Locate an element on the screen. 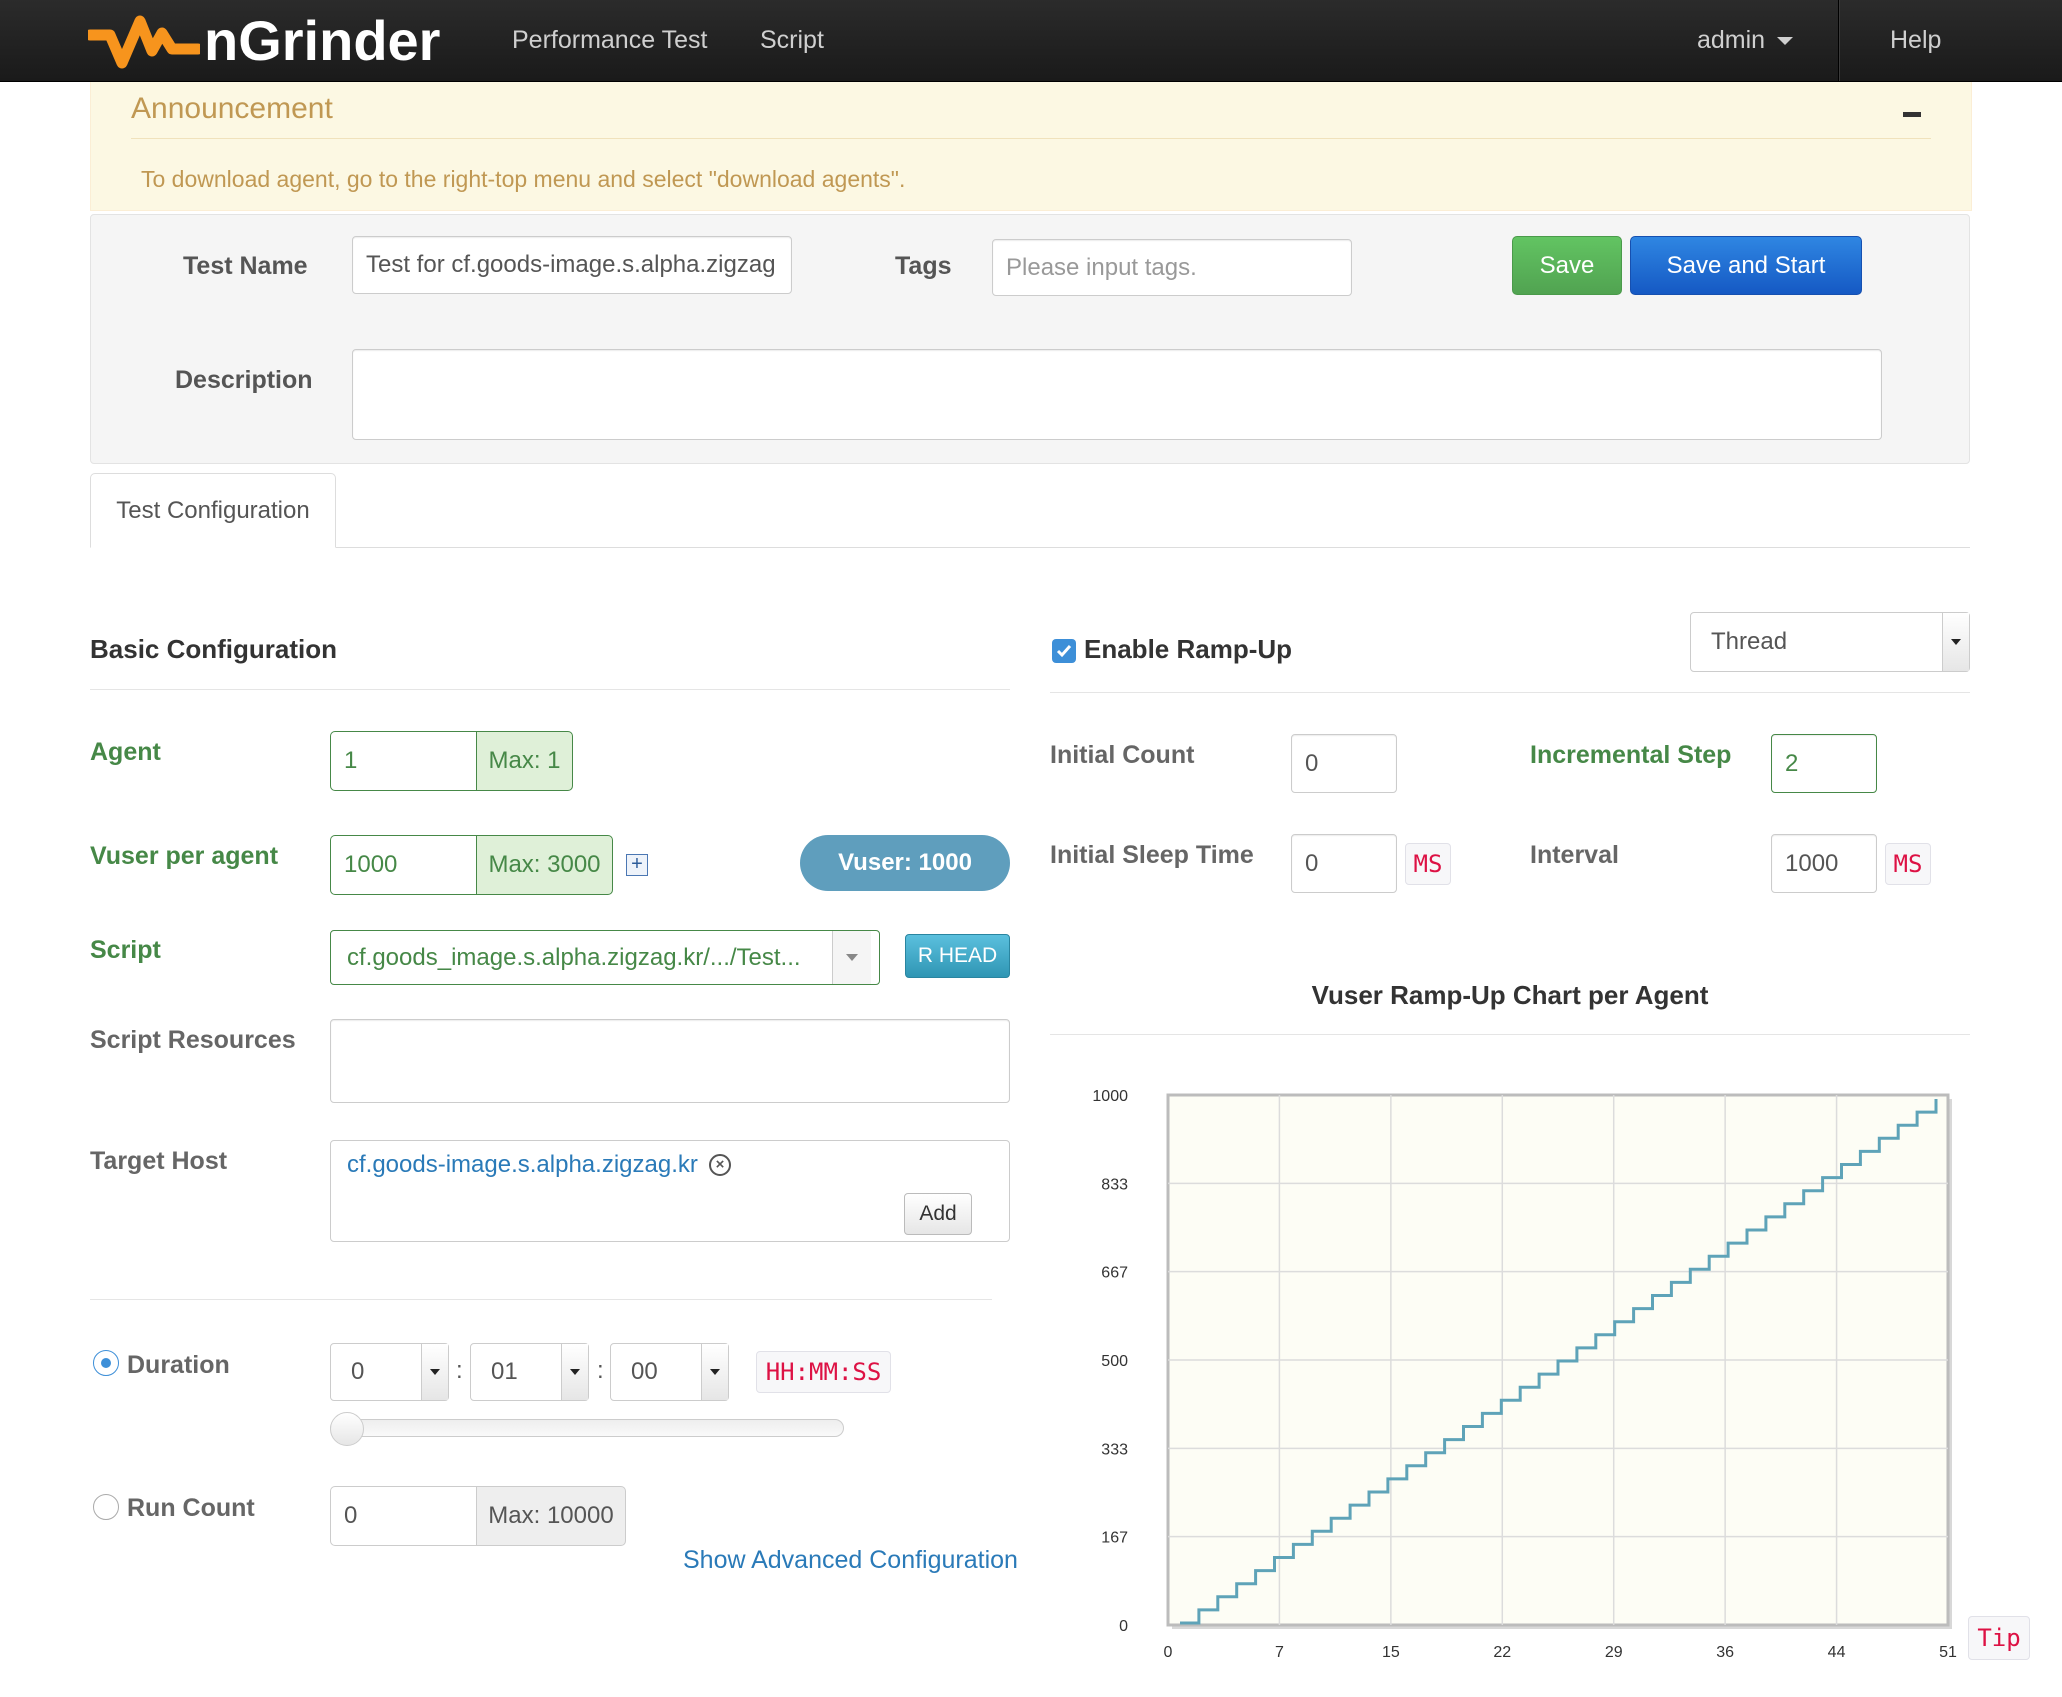  duration-minutes-value: 01 is located at coordinates (504, 1371).